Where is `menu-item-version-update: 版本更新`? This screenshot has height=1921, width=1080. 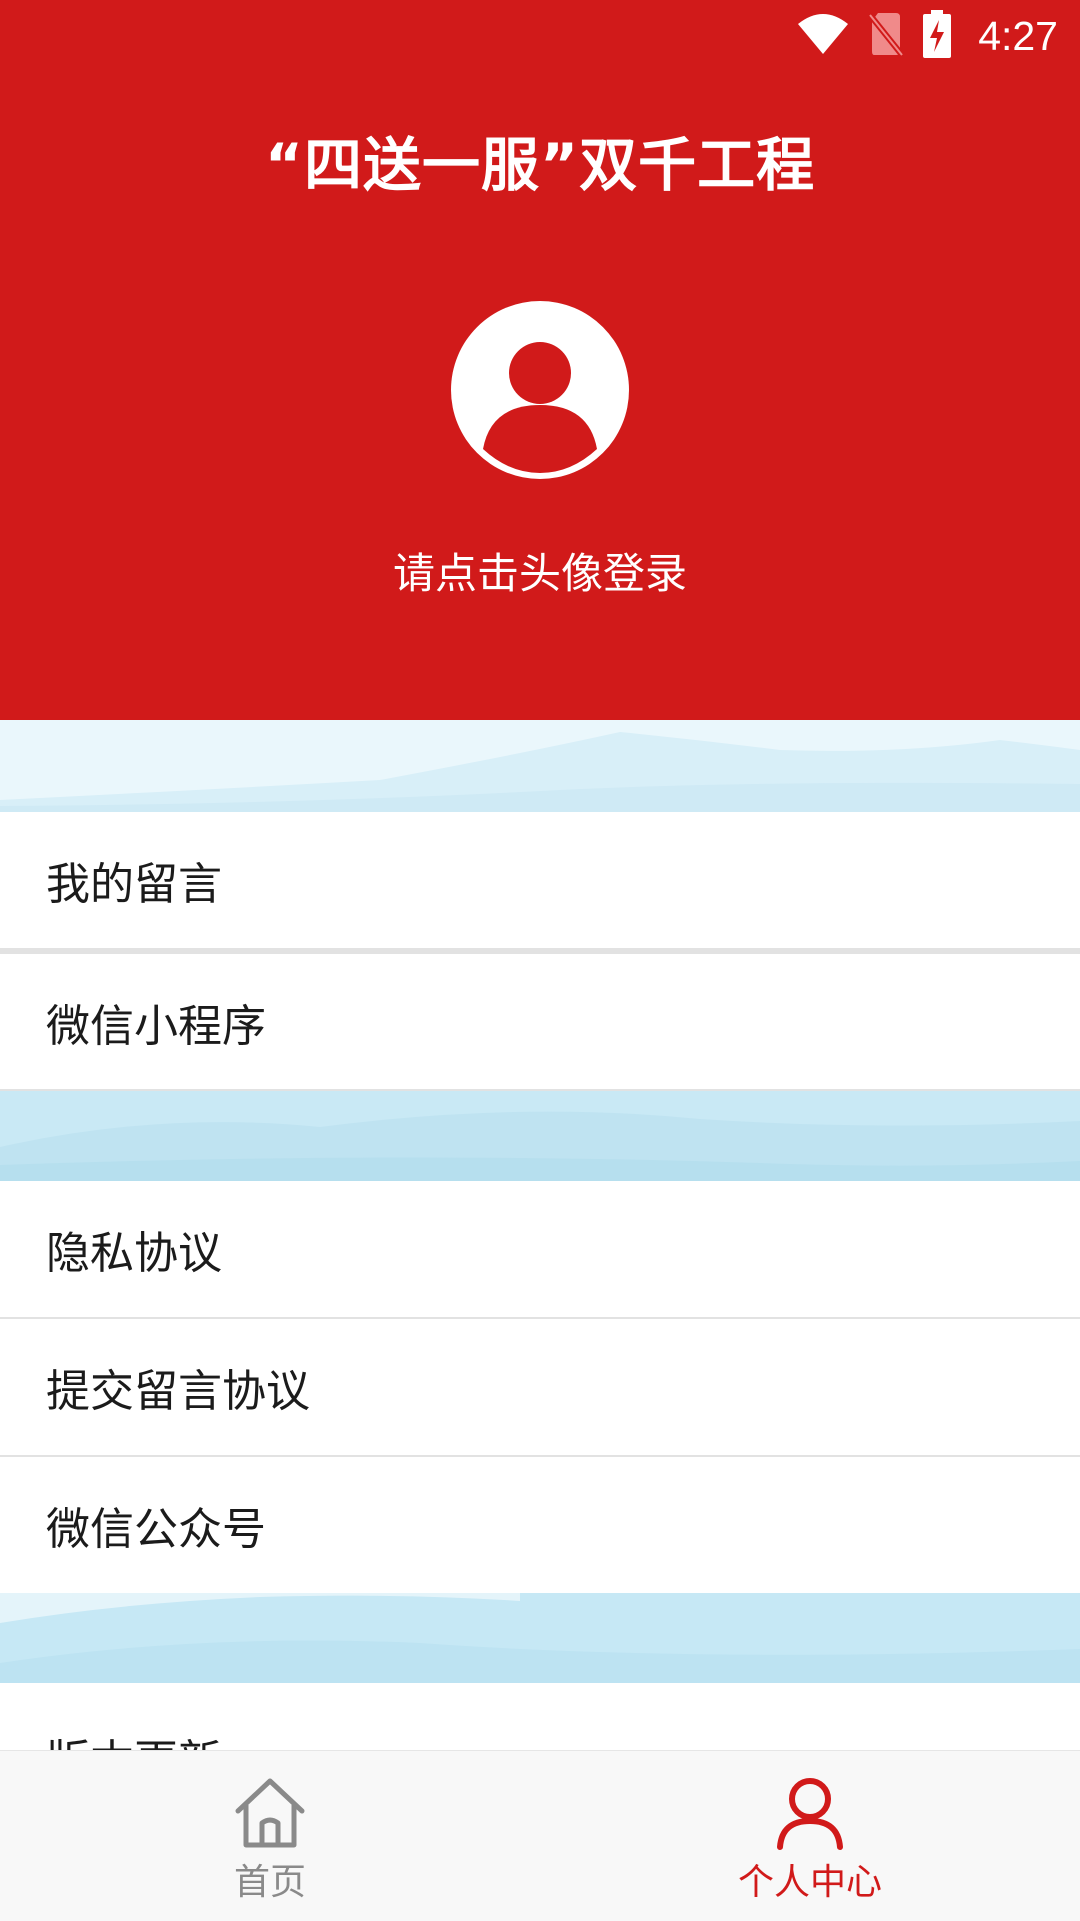
menu-item-version-update: 版本更新 is located at coordinates (540, 1716).